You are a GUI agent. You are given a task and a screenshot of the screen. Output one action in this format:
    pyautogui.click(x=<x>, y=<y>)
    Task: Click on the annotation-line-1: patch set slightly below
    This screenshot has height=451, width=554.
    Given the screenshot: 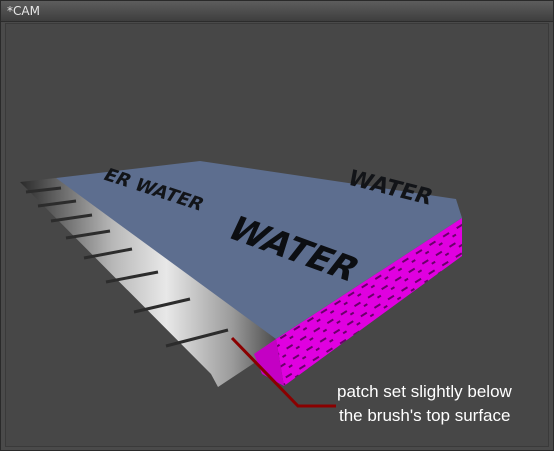 What is the action you would take?
    pyautogui.click(x=425, y=391)
    